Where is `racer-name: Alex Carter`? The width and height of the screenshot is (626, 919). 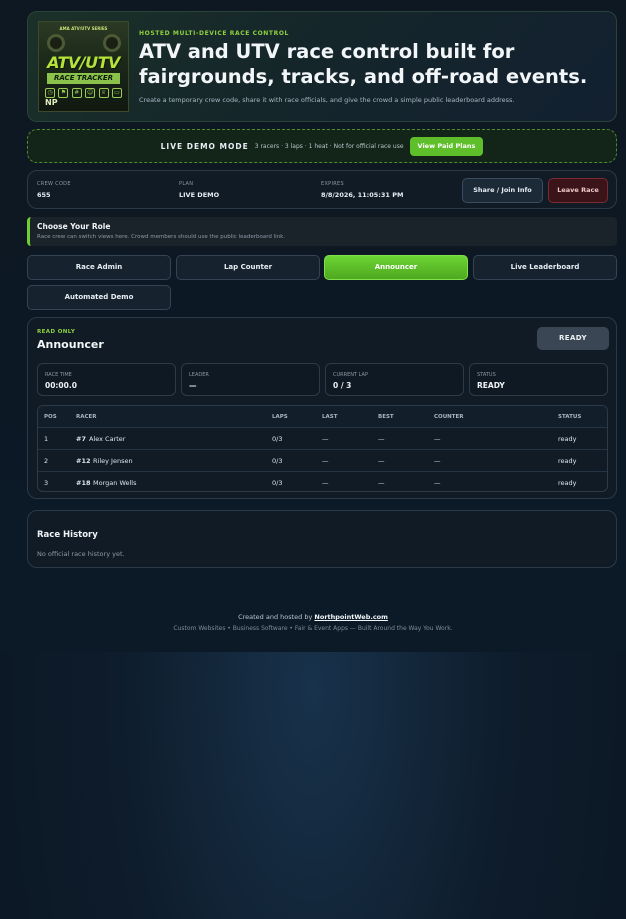 racer-name: Alex Carter is located at coordinates (107, 439).